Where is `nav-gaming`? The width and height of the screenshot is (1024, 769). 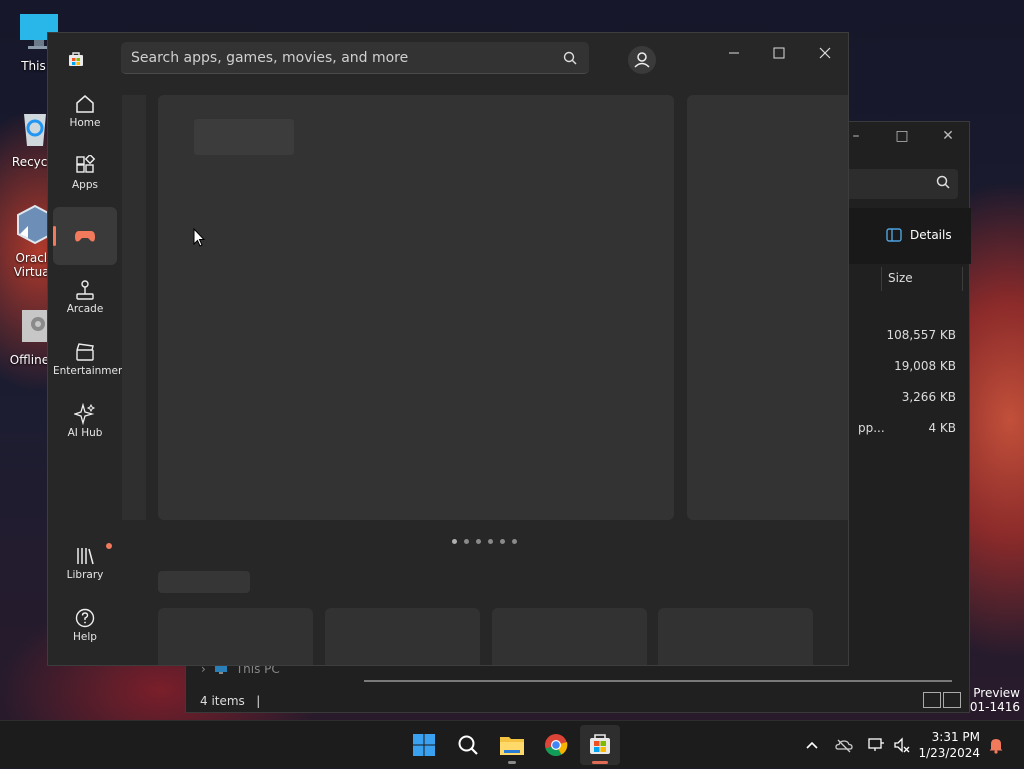
nav-gaming is located at coordinates (85, 236).